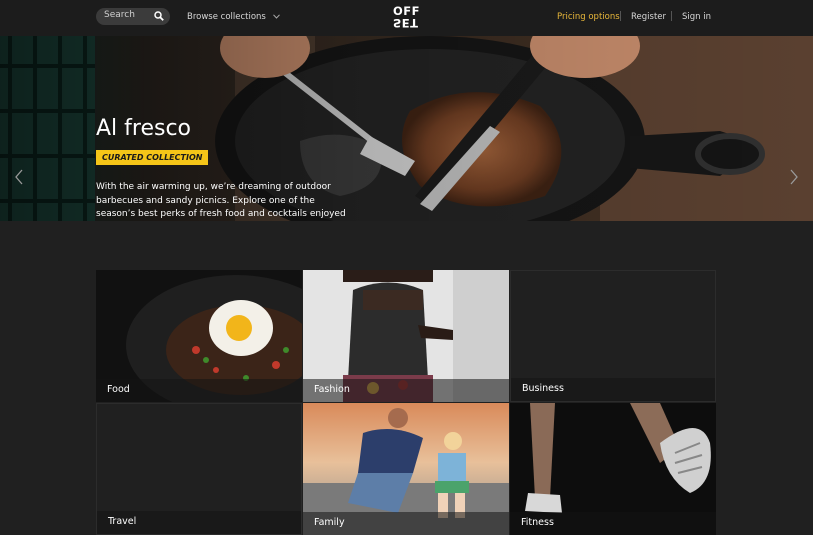 Image resolution: width=813 pixels, height=535 pixels. What do you see at coordinates (199, 336) in the screenshot?
I see `category-tile-food: Food` at bounding box center [199, 336].